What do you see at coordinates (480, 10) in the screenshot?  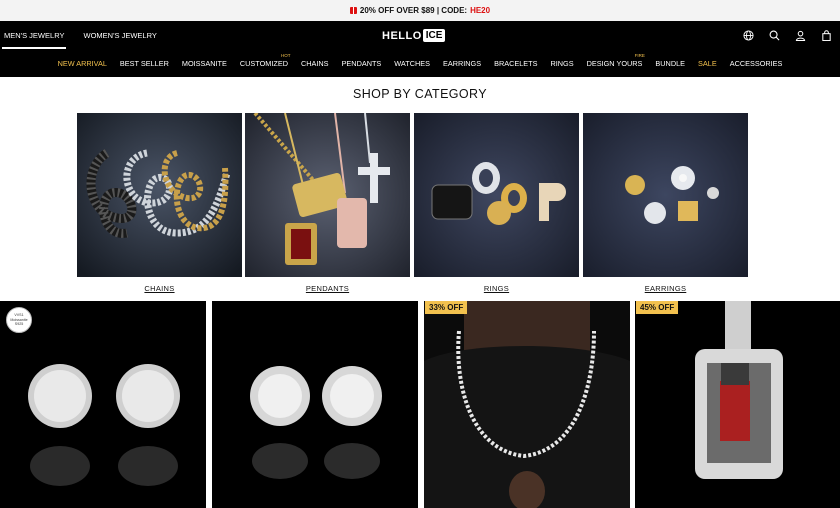 I see `promo-code: HE20` at bounding box center [480, 10].